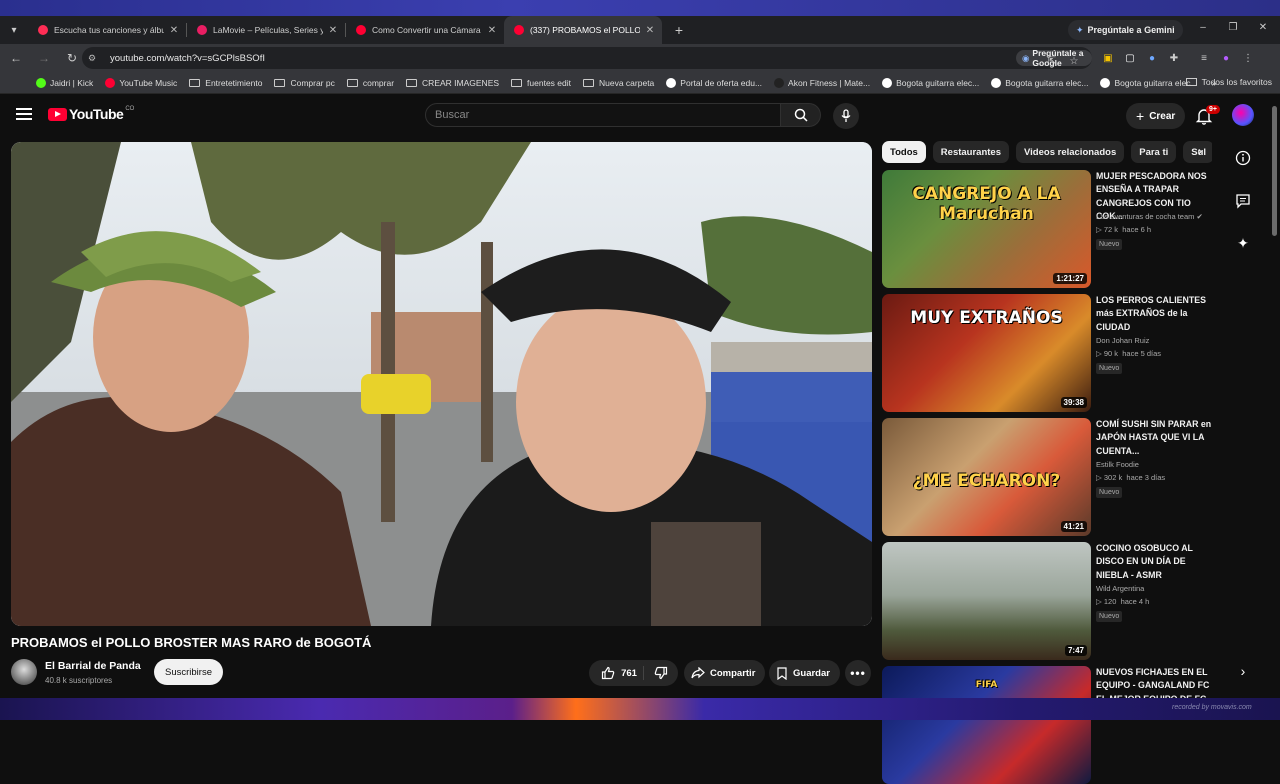 This screenshot has width=1280, height=784. Describe the element at coordinates (304, 83) in the screenshot. I see `bookmark-folder: Comprar pc` at that location.